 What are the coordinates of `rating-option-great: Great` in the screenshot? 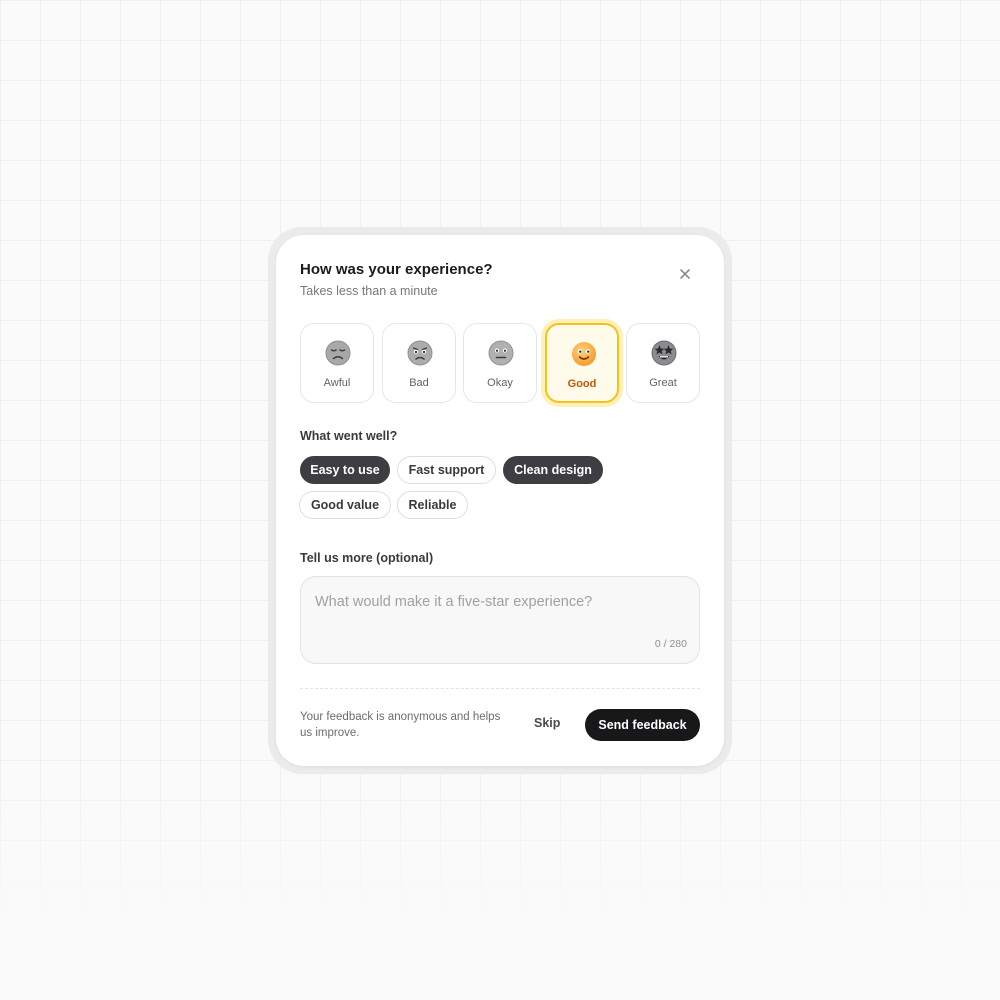 It's located at (663, 363).